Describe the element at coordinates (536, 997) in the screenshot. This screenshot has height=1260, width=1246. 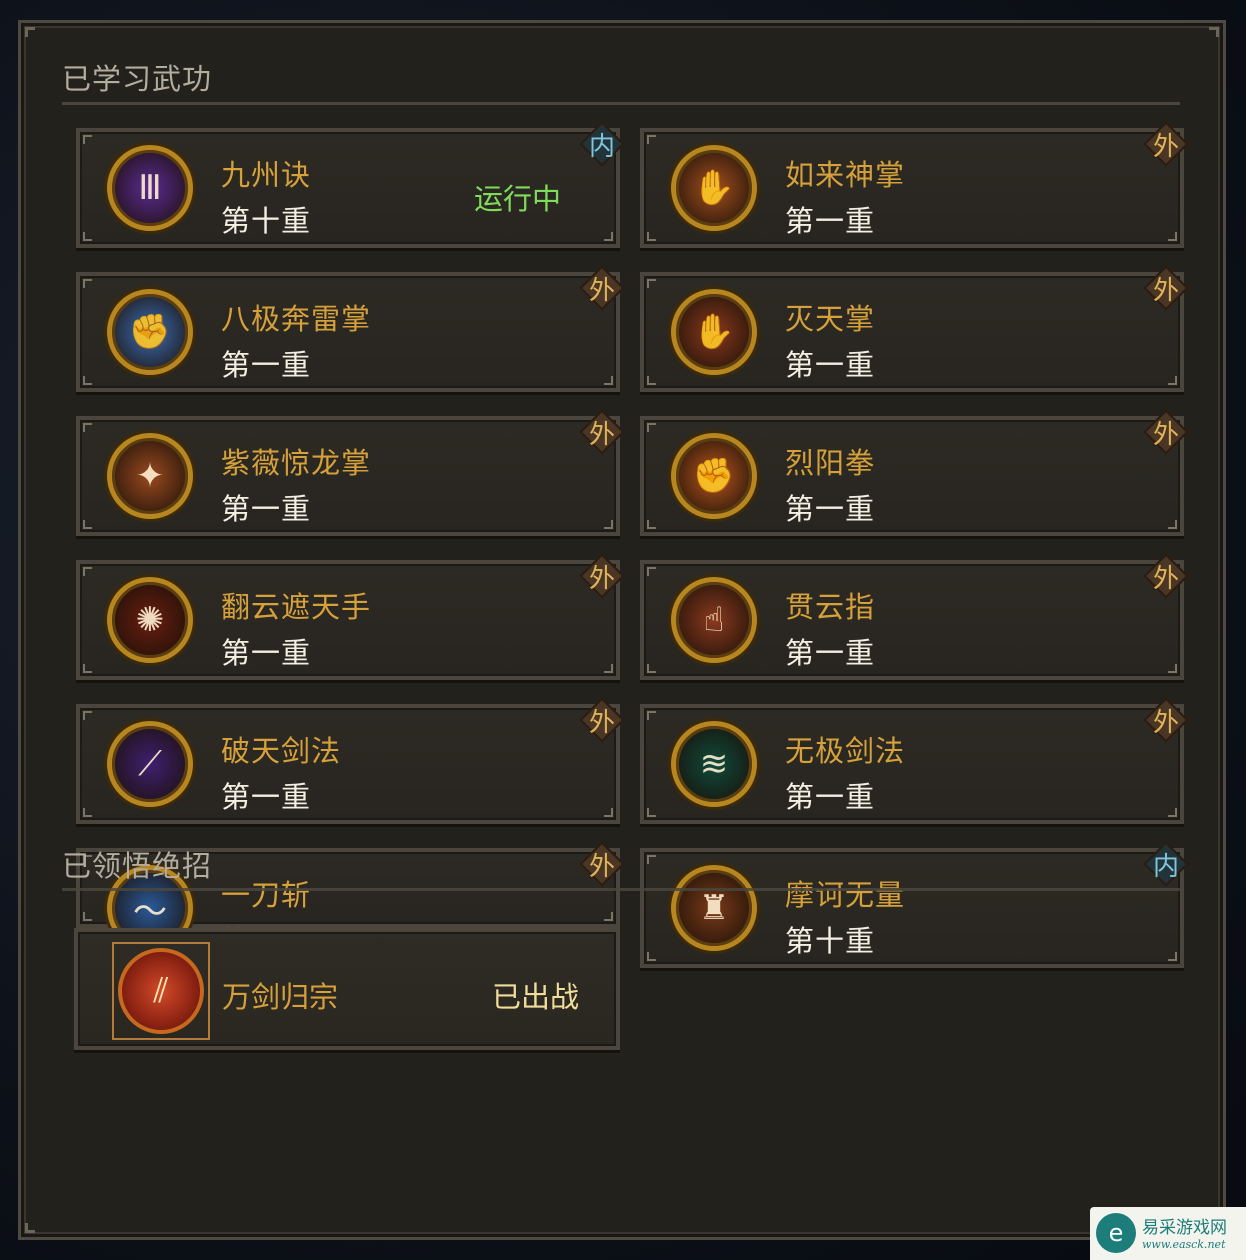
I see `ultimate-status: 已出战` at that location.